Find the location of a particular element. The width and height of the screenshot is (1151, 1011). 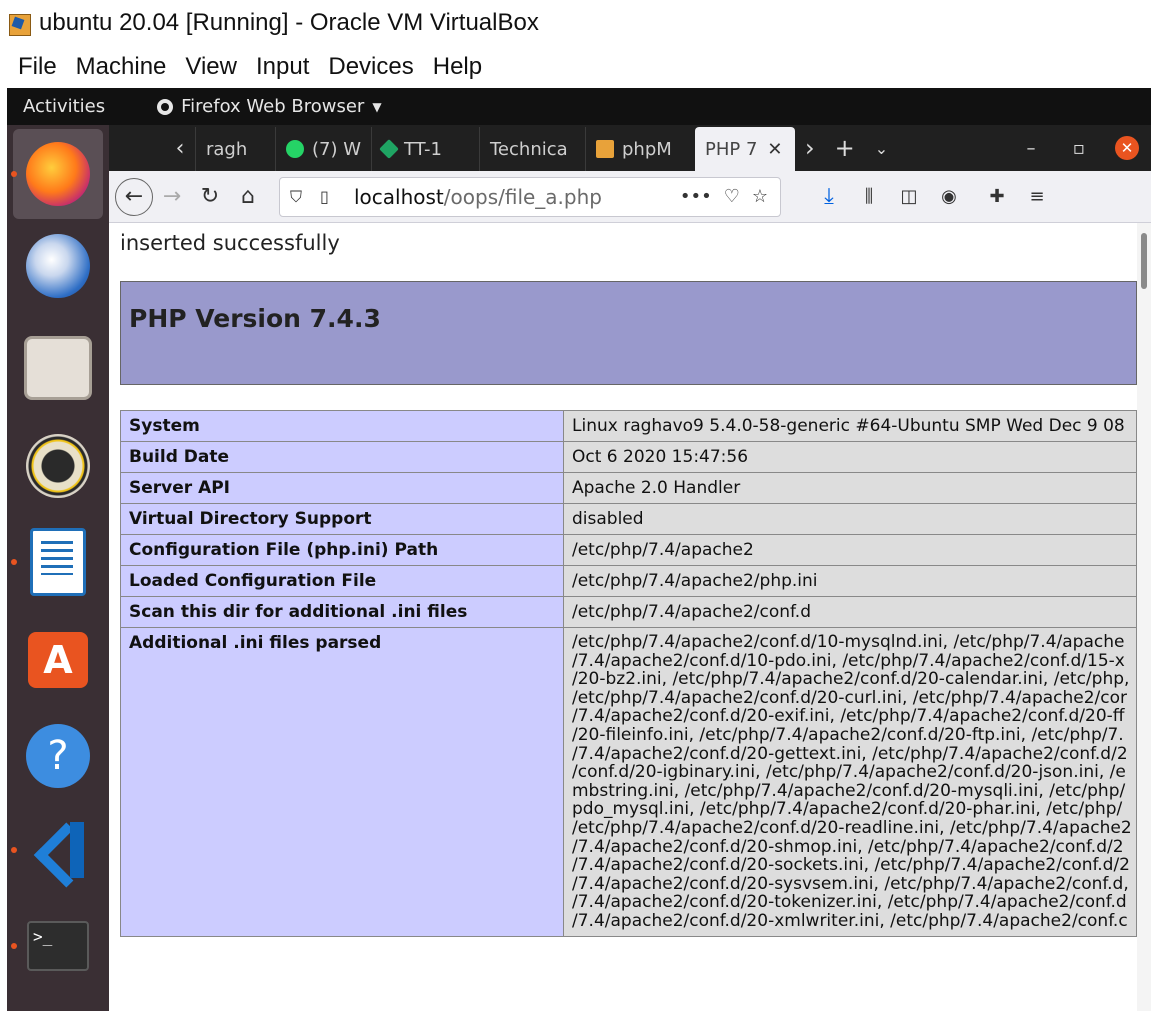

bookmark-star-icon: ☆ is located at coordinates (760, 196).